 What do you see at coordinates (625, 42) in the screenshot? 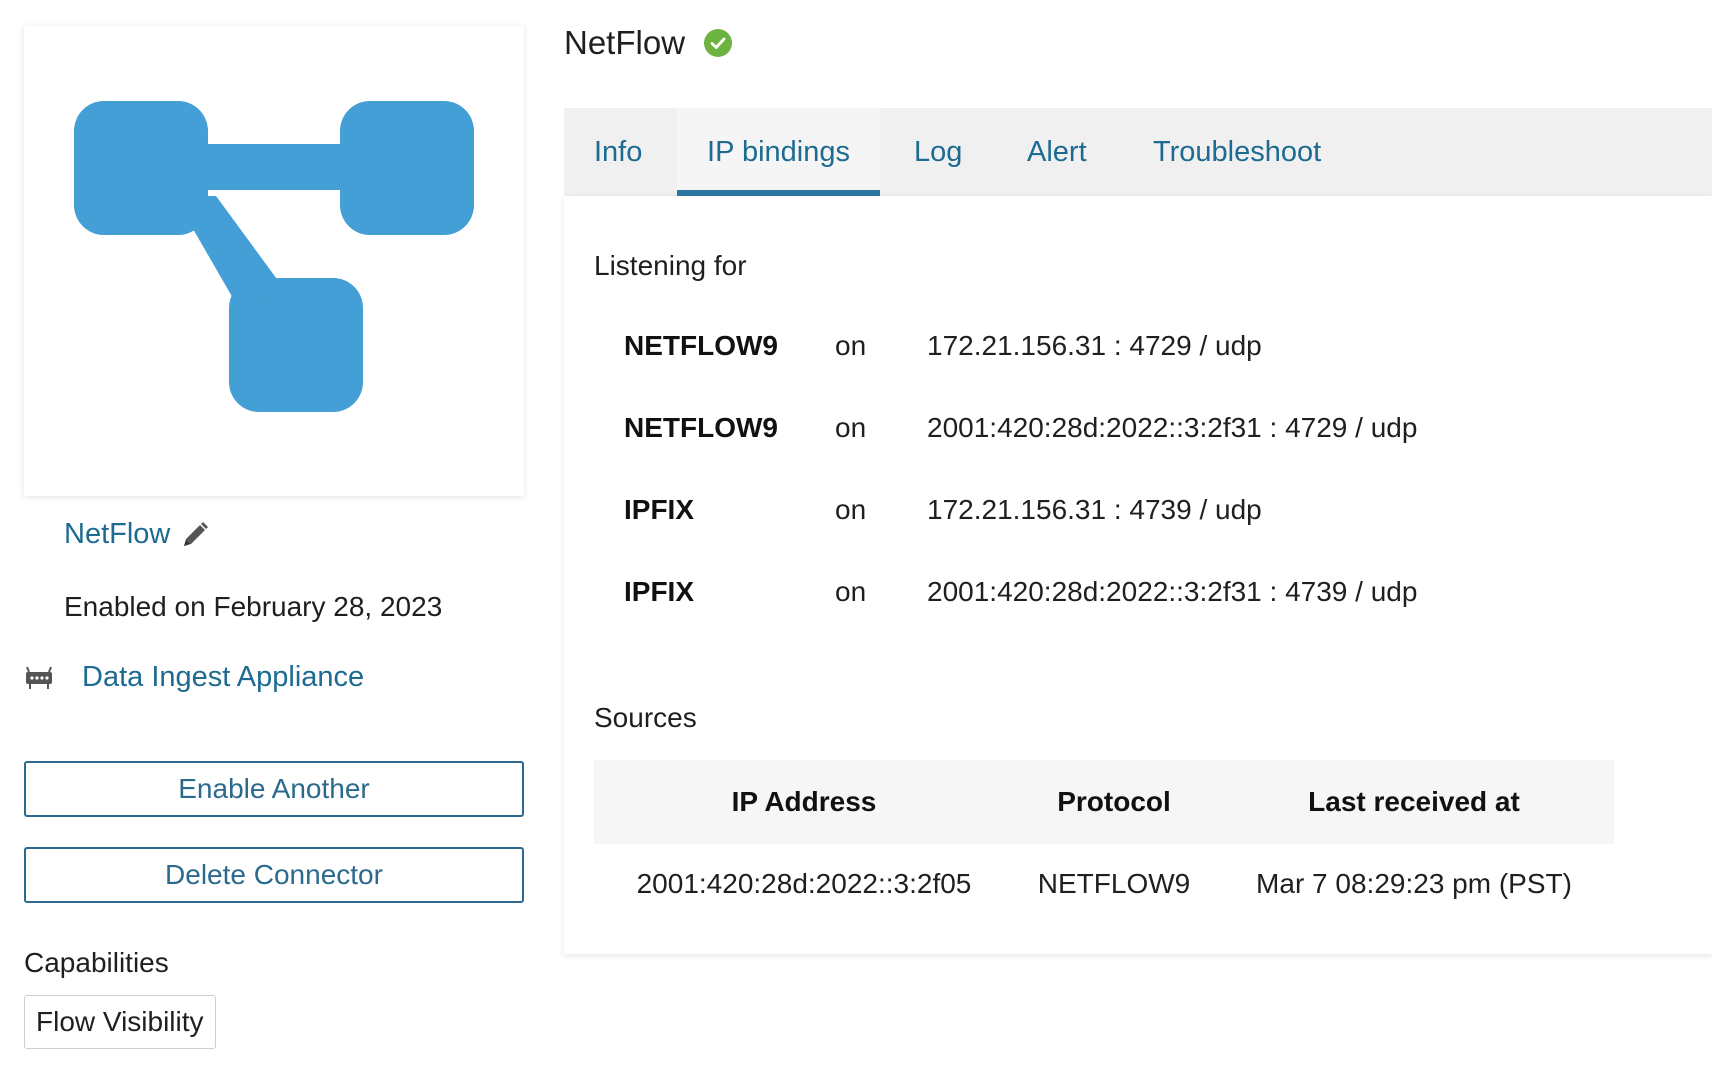
I see `page-title-text: NetFlow` at bounding box center [625, 42].